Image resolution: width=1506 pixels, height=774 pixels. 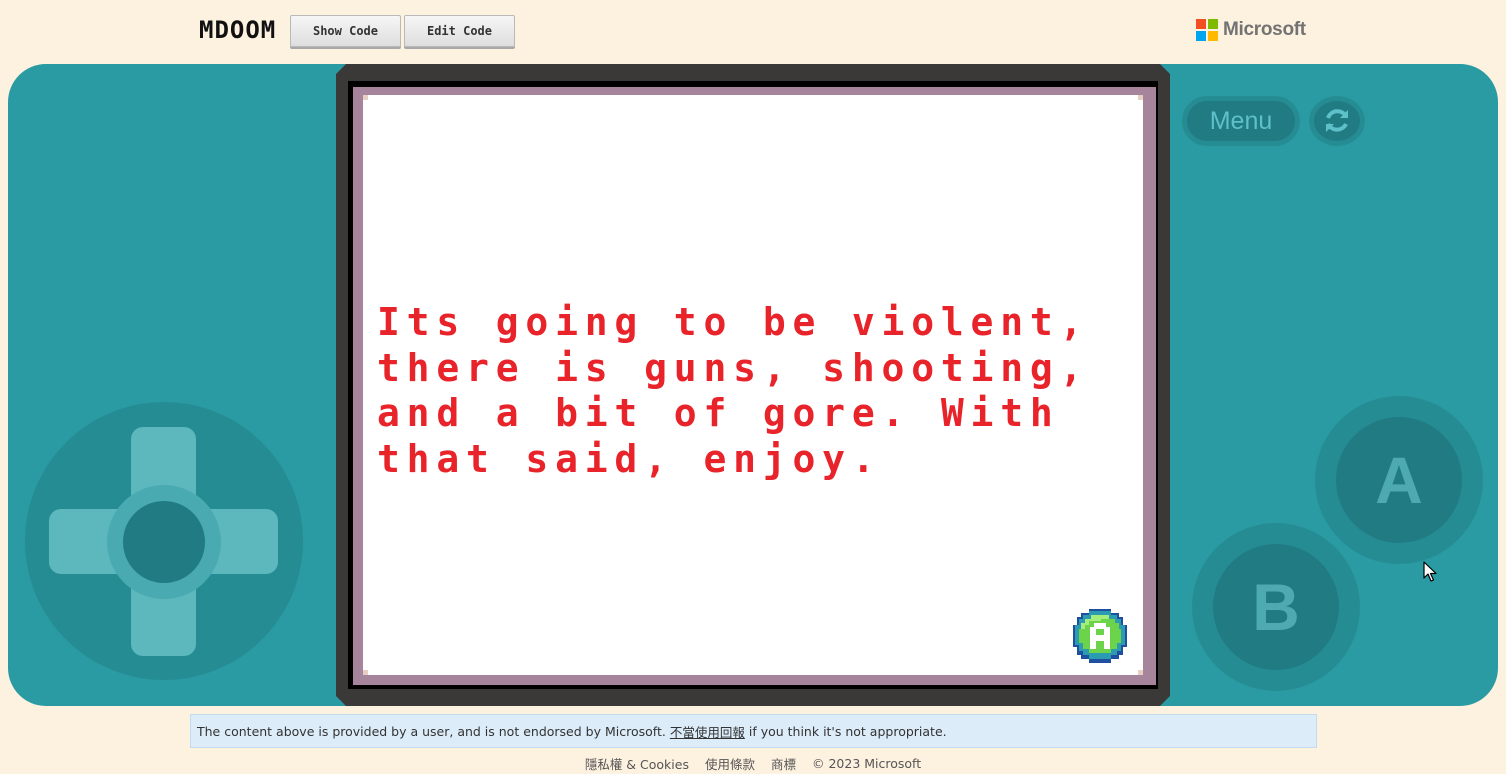 What do you see at coordinates (867, 763) in the screenshot?
I see `copyright-text: © 2023 Microsoft` at bounding box center [867, 763].